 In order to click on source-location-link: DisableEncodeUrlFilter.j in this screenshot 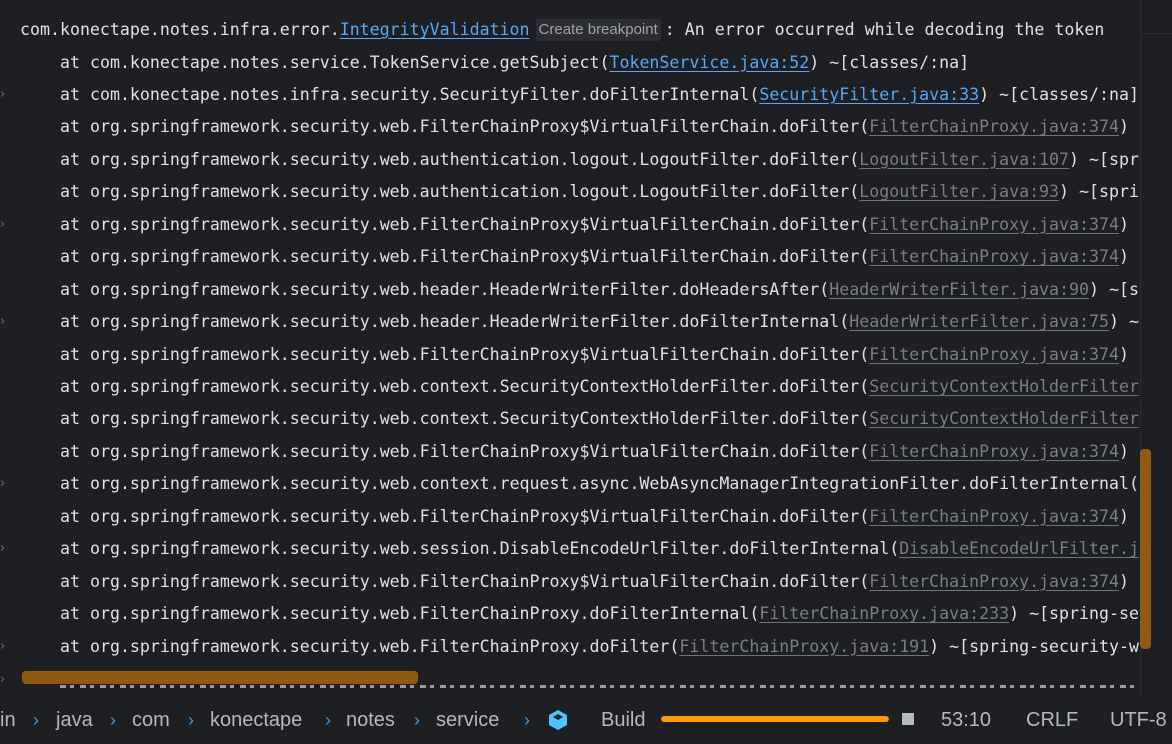, I will do `click(1019, 548)`.